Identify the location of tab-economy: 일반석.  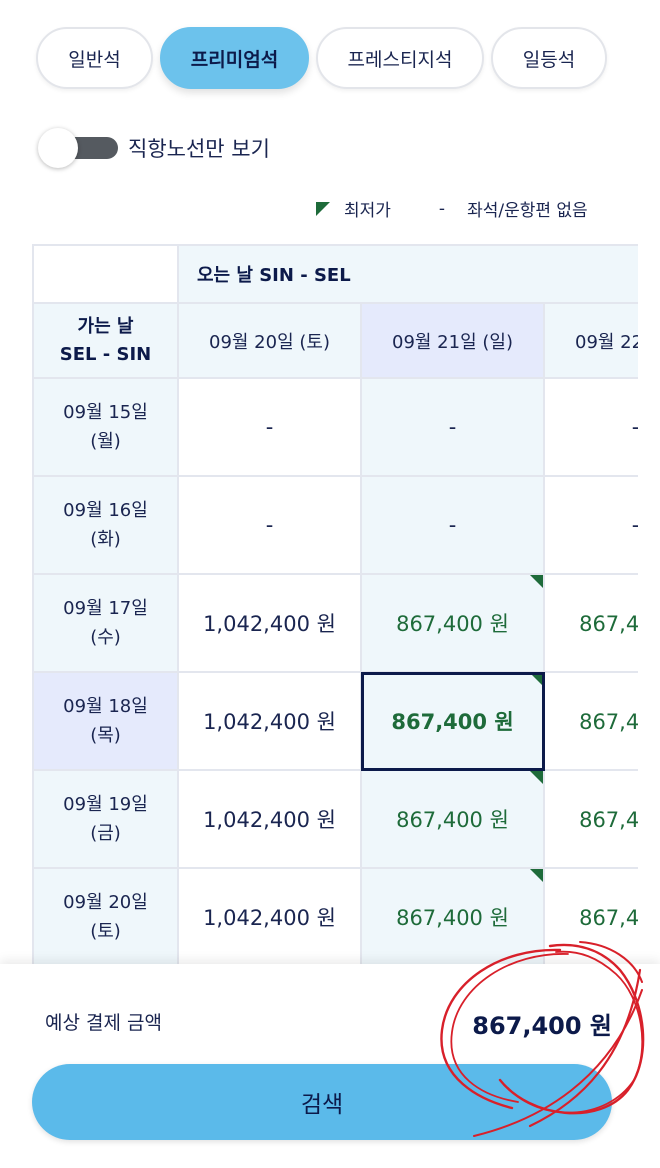
(94, 58).